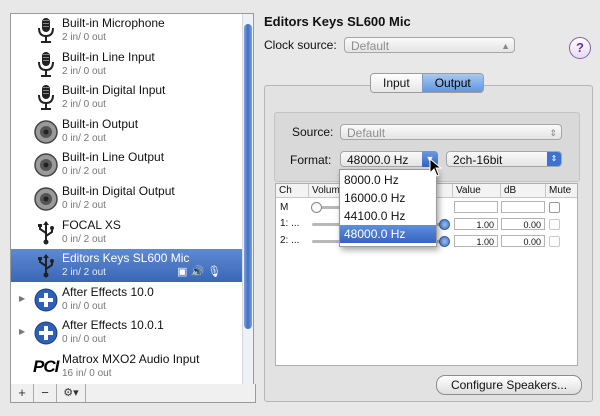  I want to click on scrollbar, so click(247, 199).